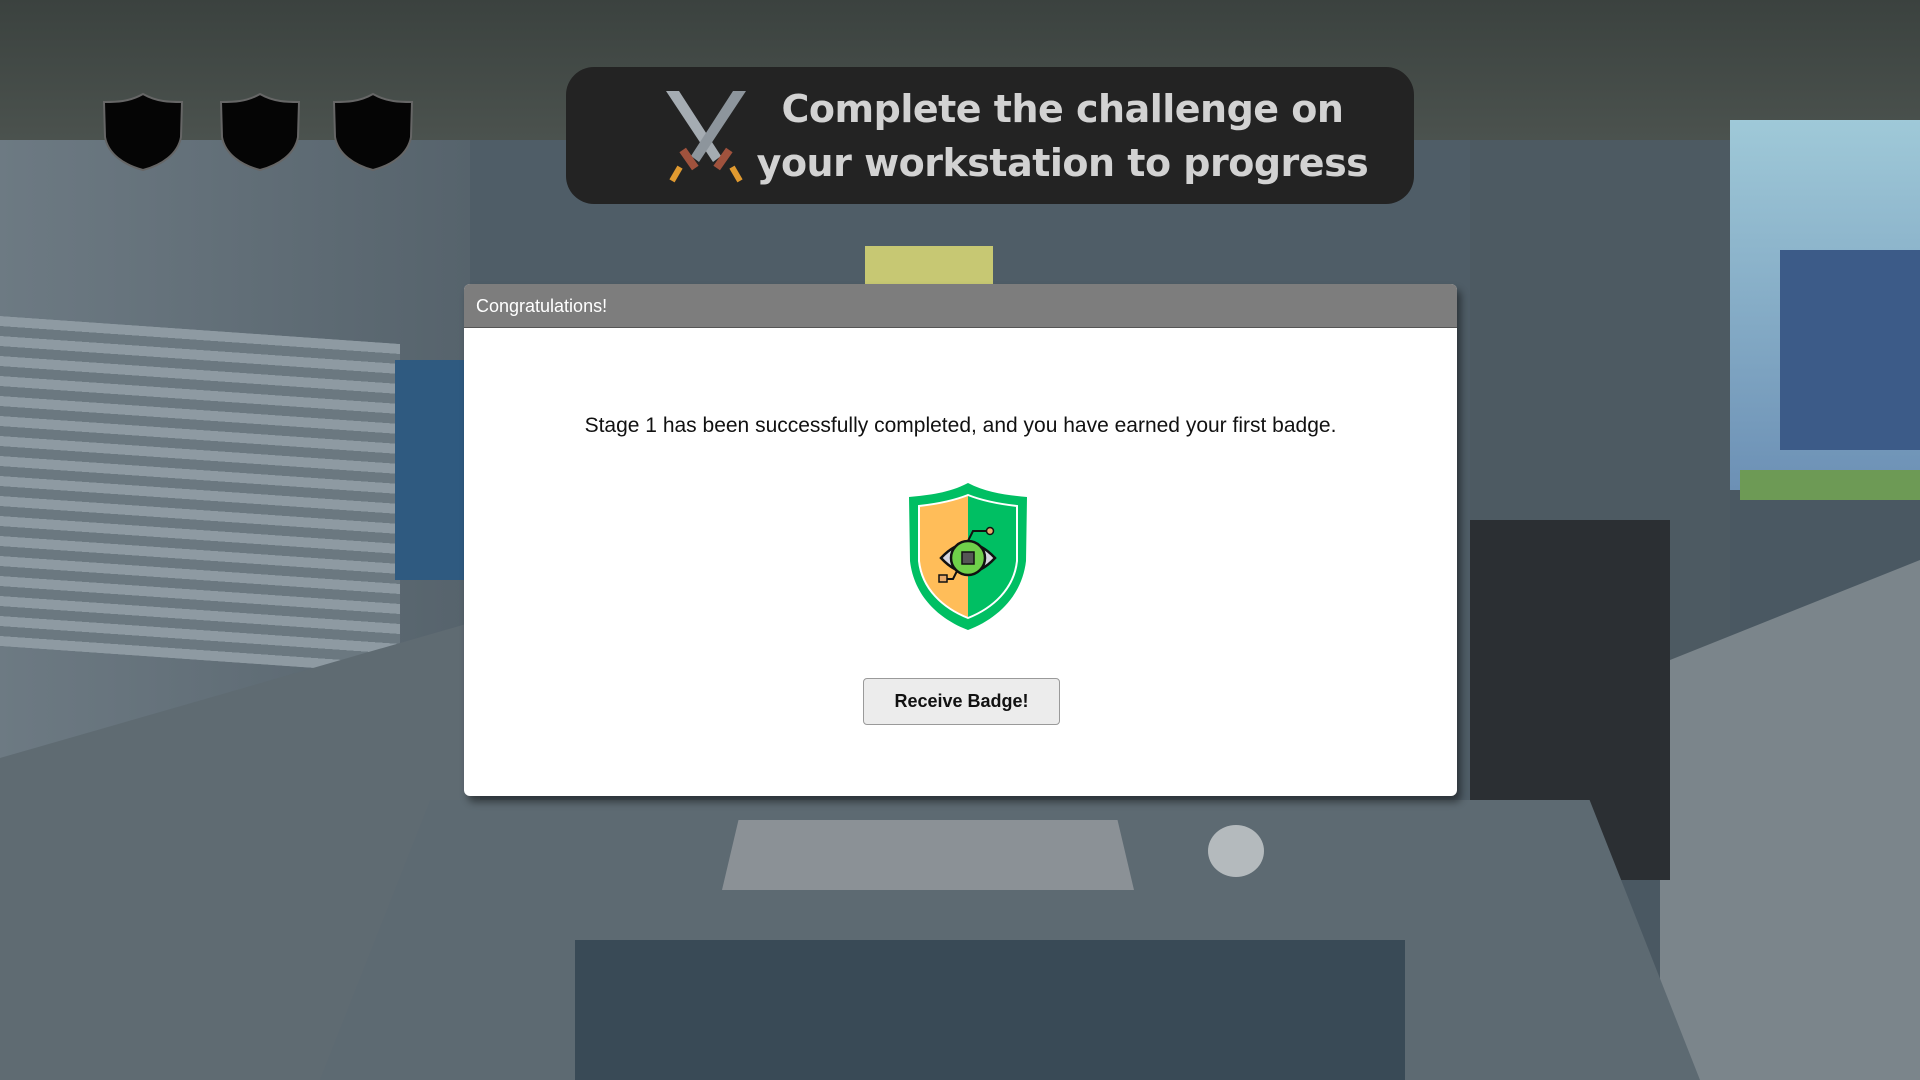 The image size is (1920, 1080). Describe the element at coordinates (143, 132) in the screenshot. I see `empty-badge-slot-1-shield-icon` at that location.